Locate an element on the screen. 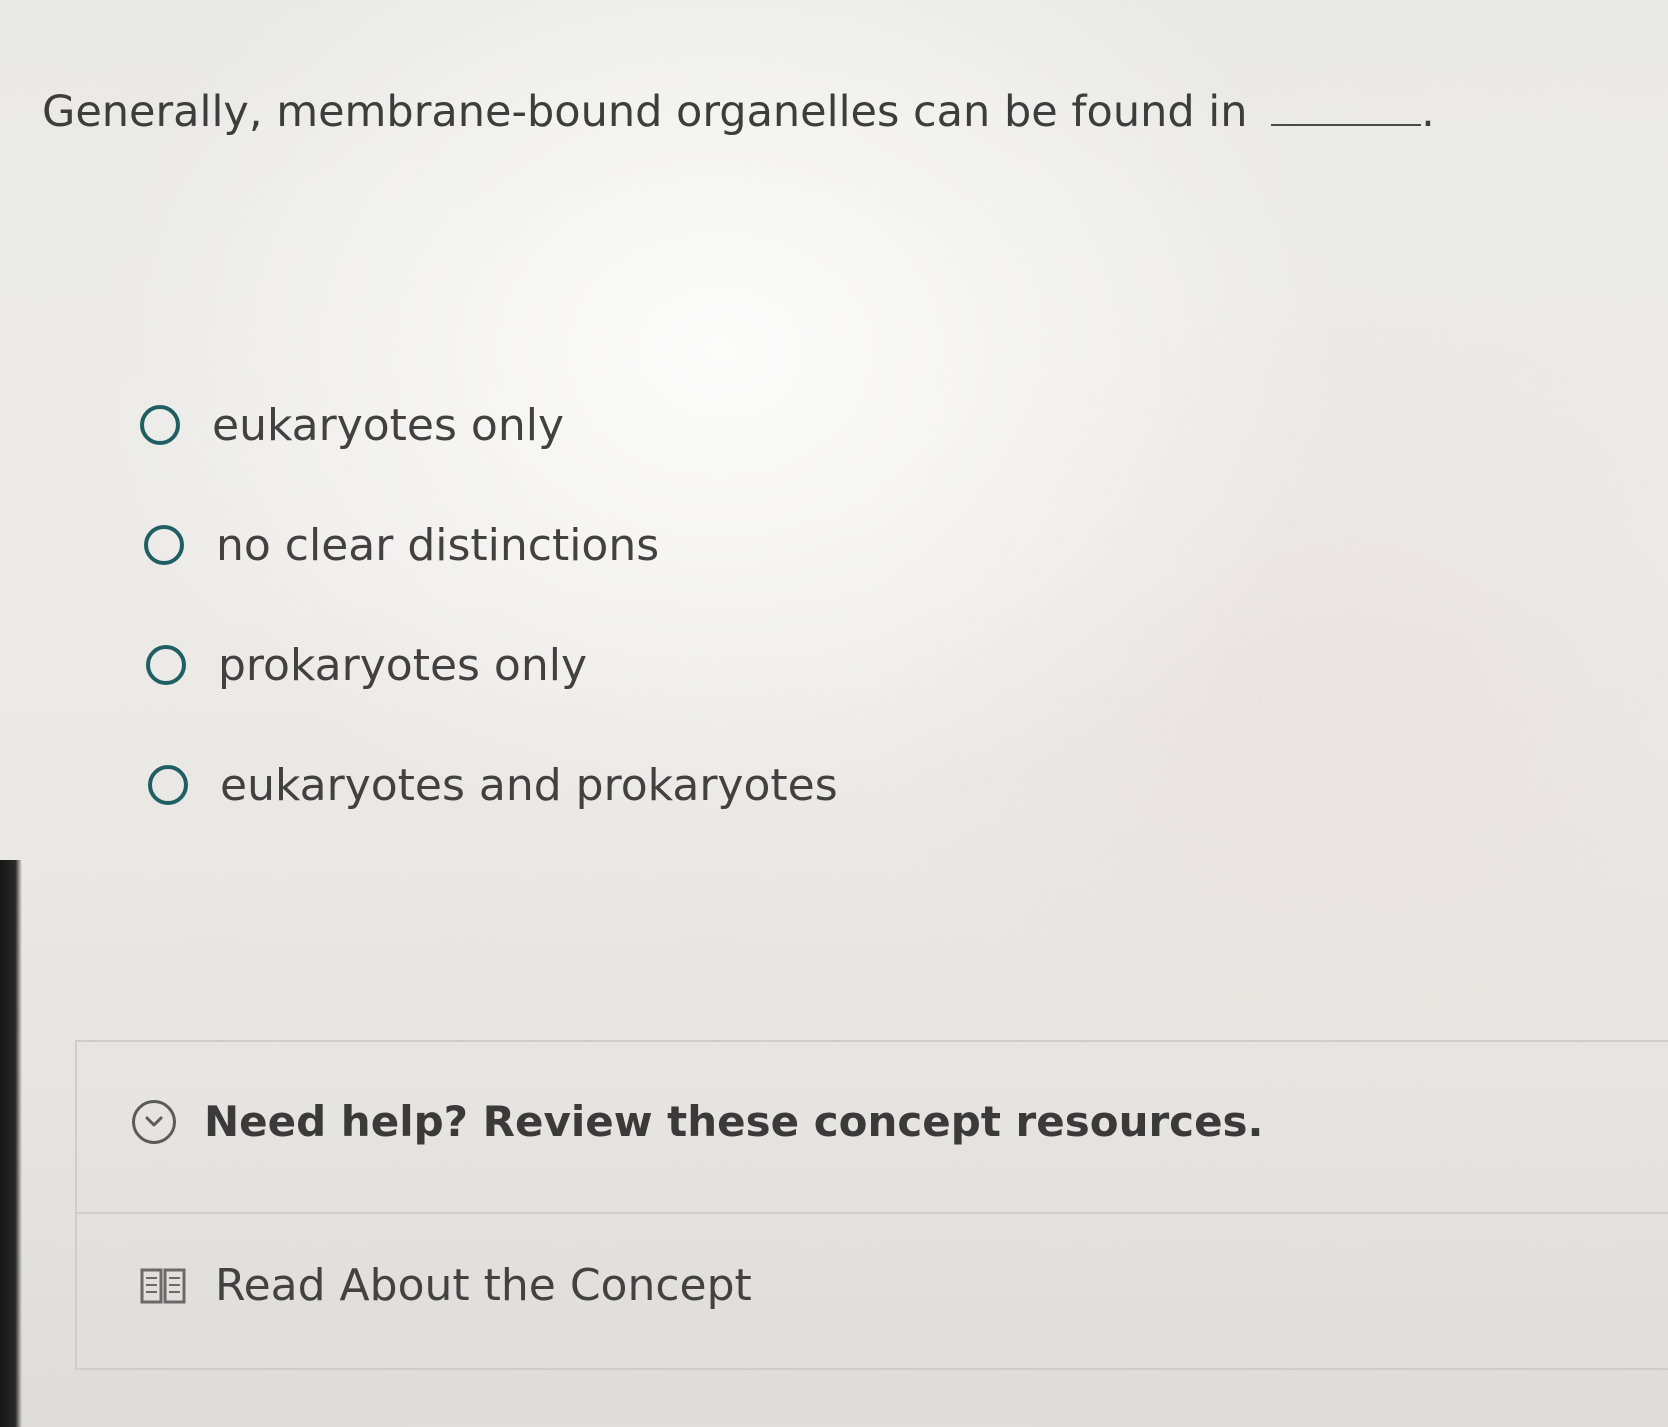  option-prokaryotes-only: prokaryotes only is located at coordinates (492, 665).